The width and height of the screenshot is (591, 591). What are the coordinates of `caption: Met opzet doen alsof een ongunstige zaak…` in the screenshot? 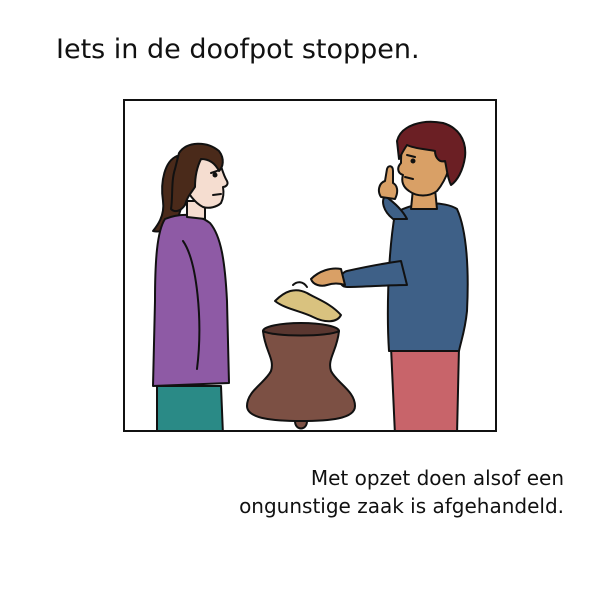 It's located at (401, 492).